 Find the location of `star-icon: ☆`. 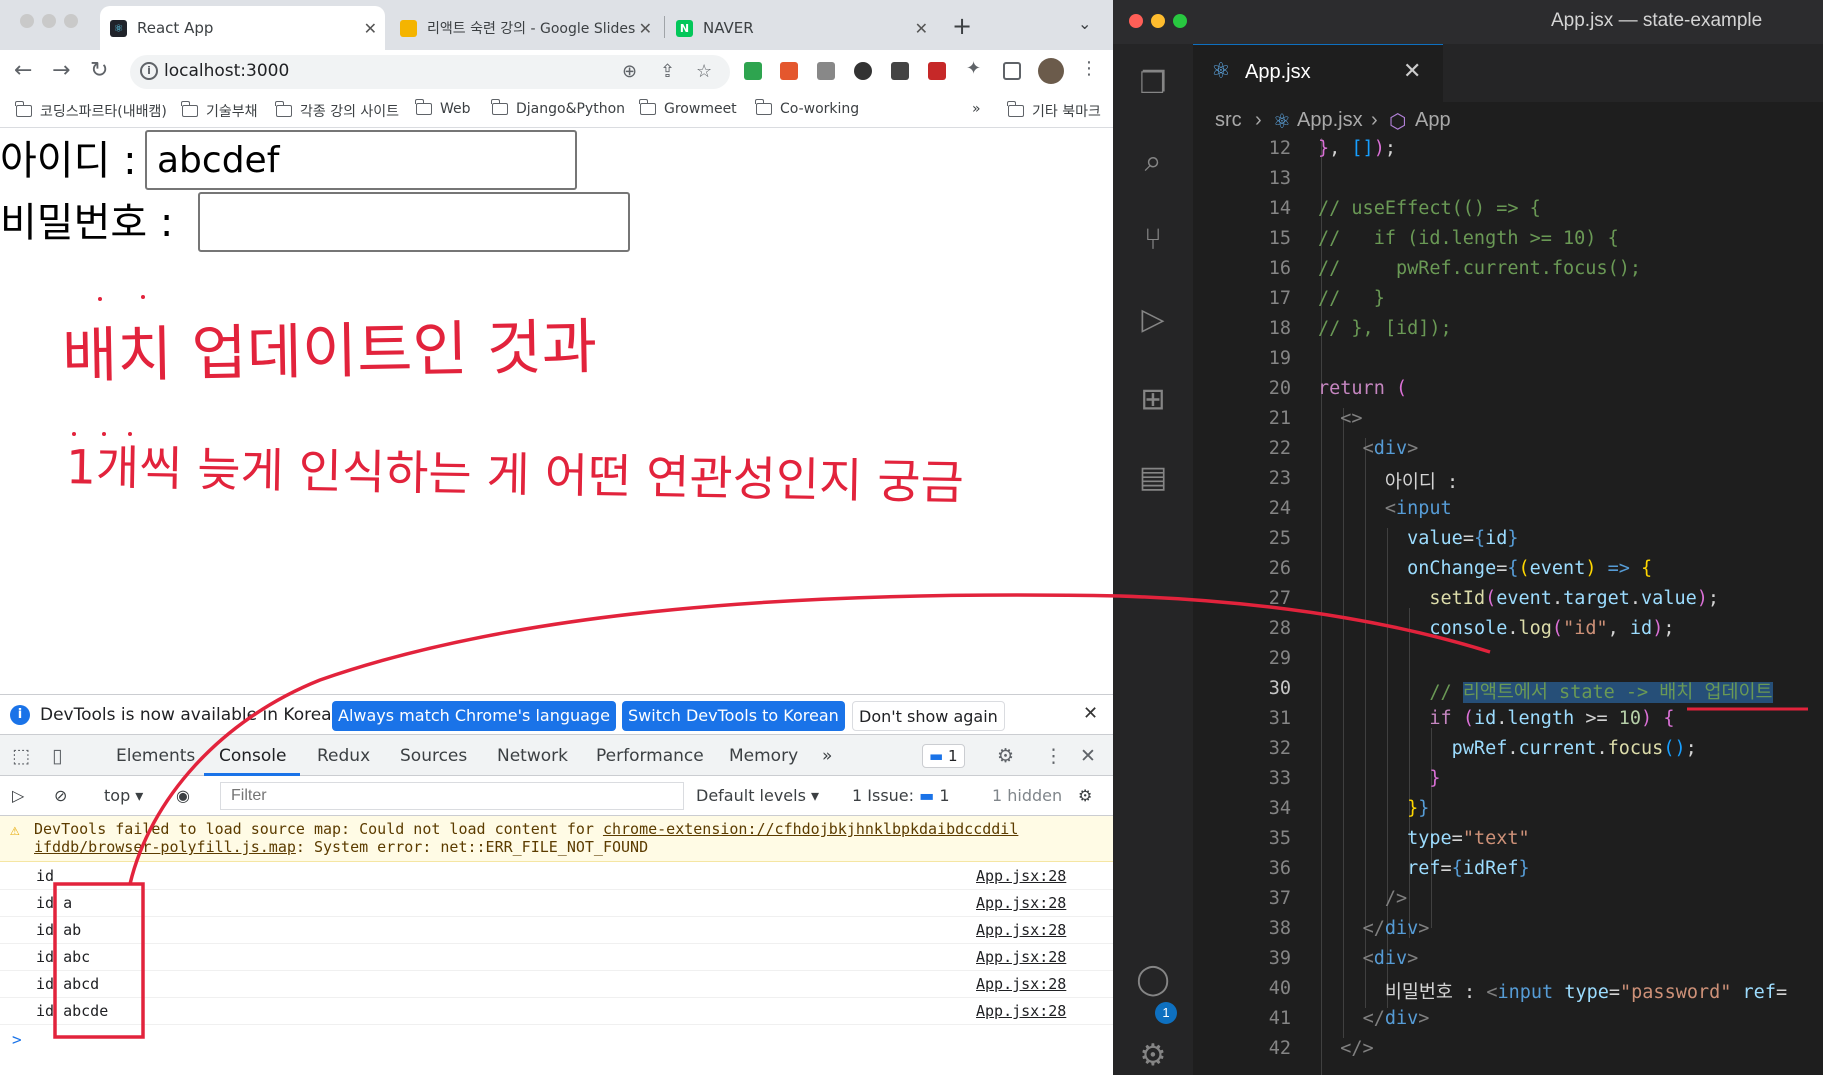

star-icon: ☆ is located at coordinates (704, 71).